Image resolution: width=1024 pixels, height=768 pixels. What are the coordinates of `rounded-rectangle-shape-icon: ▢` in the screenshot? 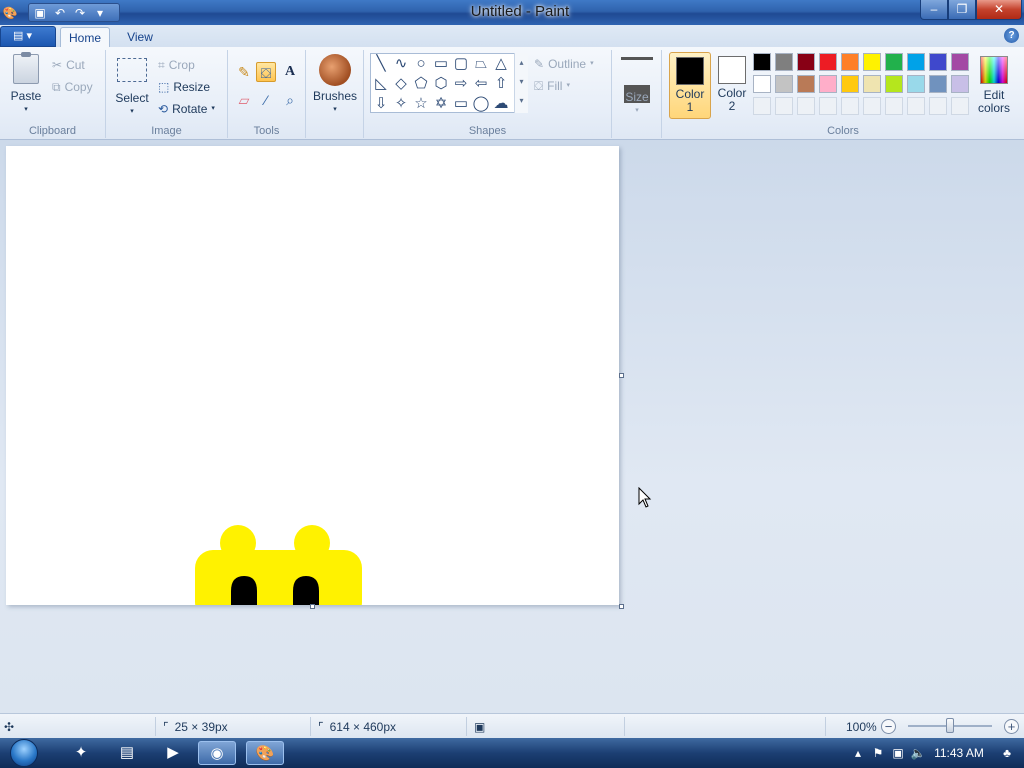 It's located at (461, 64).